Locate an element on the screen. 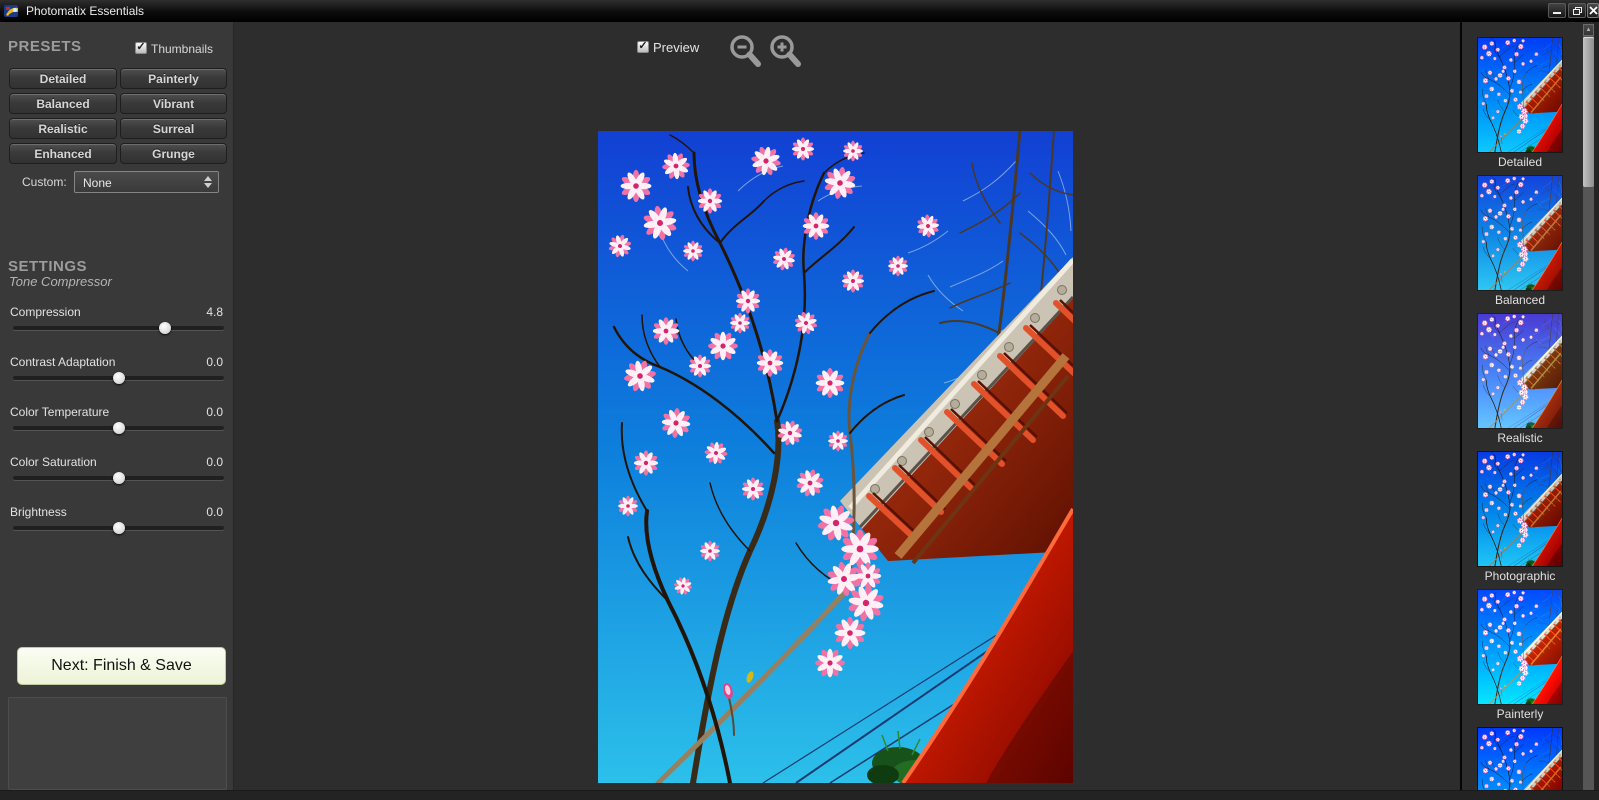 This screenshot has width=1599, height=800. slider-contrast-adaptation: Contrast Adaptation 0.0 is located at coordinates (118, 375).